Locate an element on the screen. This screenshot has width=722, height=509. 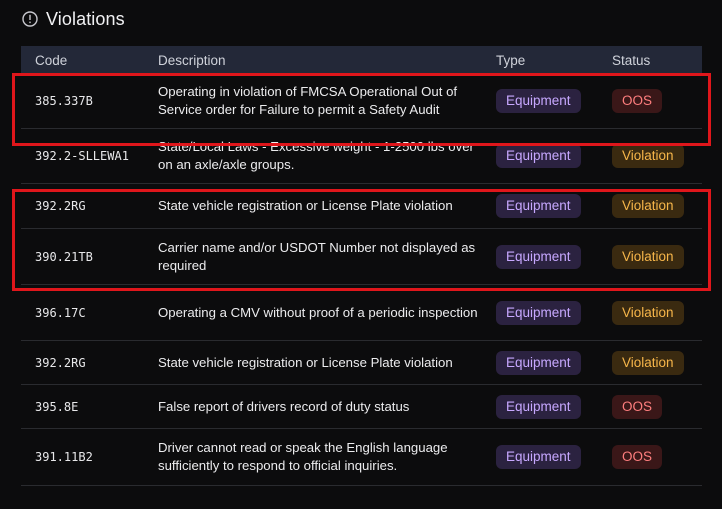
row-code: 391.11B2 is located at coordinates (64, 457).